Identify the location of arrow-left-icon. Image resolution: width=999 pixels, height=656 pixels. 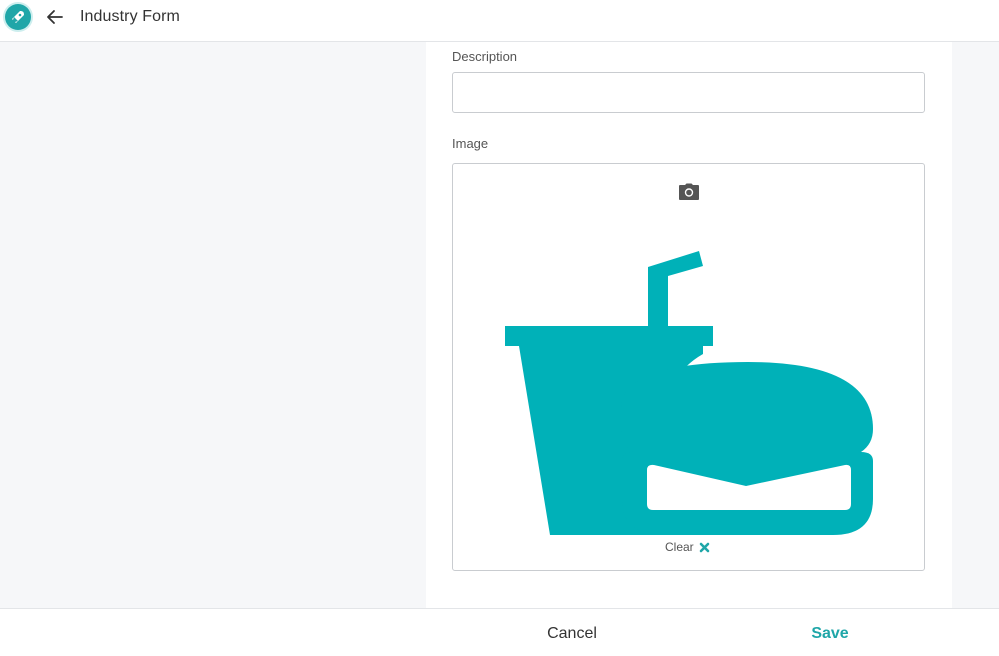
(55, 17).